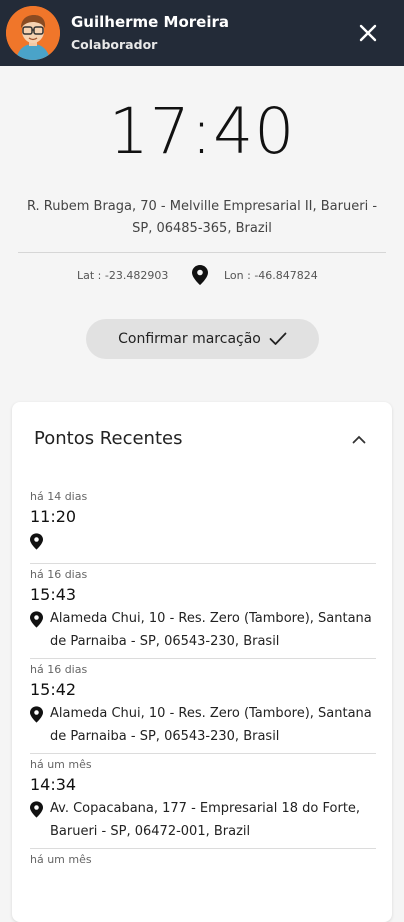 This screenshot has width=404, height=922. Describe the element at coordinates (202, 252) in the screenshot. I see `divider` at that location.